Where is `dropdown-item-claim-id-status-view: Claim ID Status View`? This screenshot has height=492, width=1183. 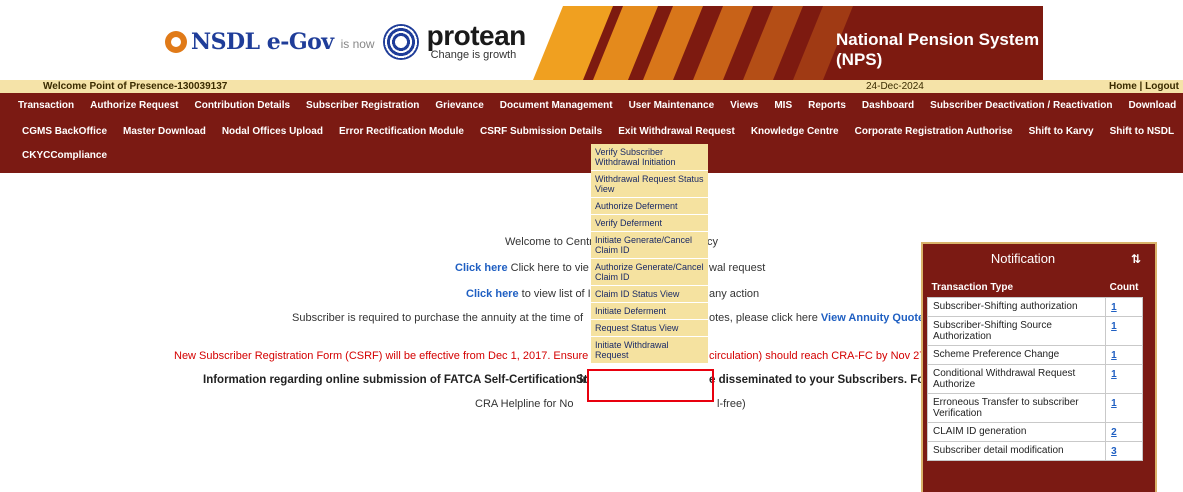 dropdown-item-claim-id-status-view: Claim ID Status View is located at coordinates (649, 294).